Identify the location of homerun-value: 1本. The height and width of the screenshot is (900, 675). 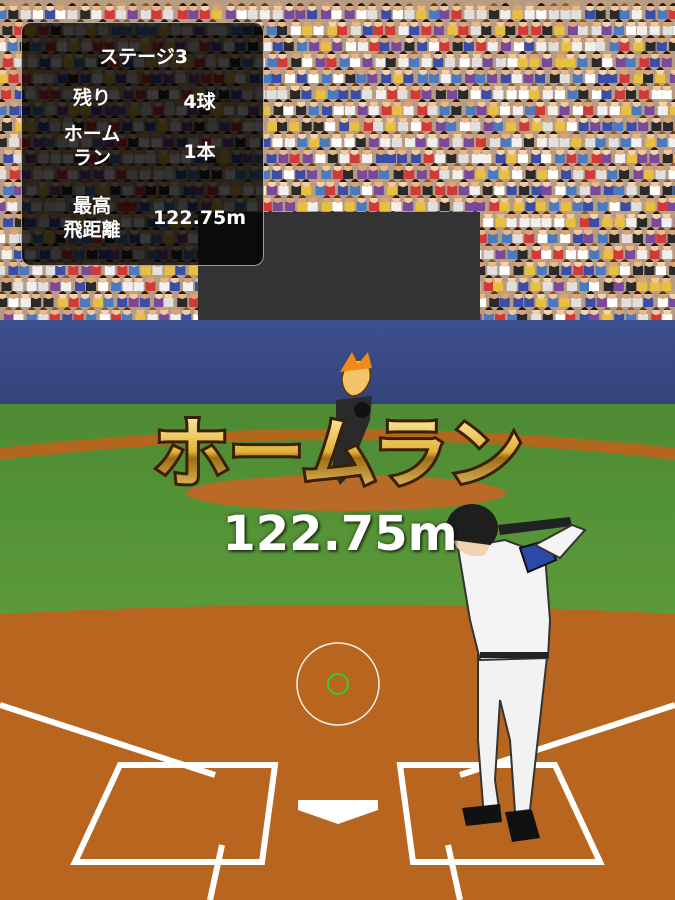
(199, 152).